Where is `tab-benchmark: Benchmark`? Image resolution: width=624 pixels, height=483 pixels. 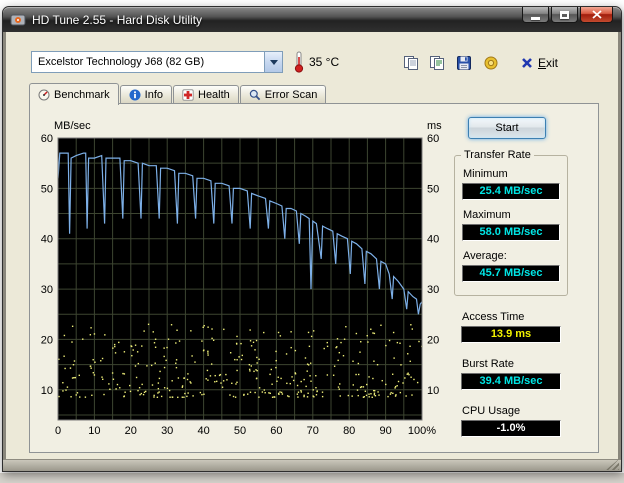
tab-benchmark: Benchmark is located at coordinates (74, 94).